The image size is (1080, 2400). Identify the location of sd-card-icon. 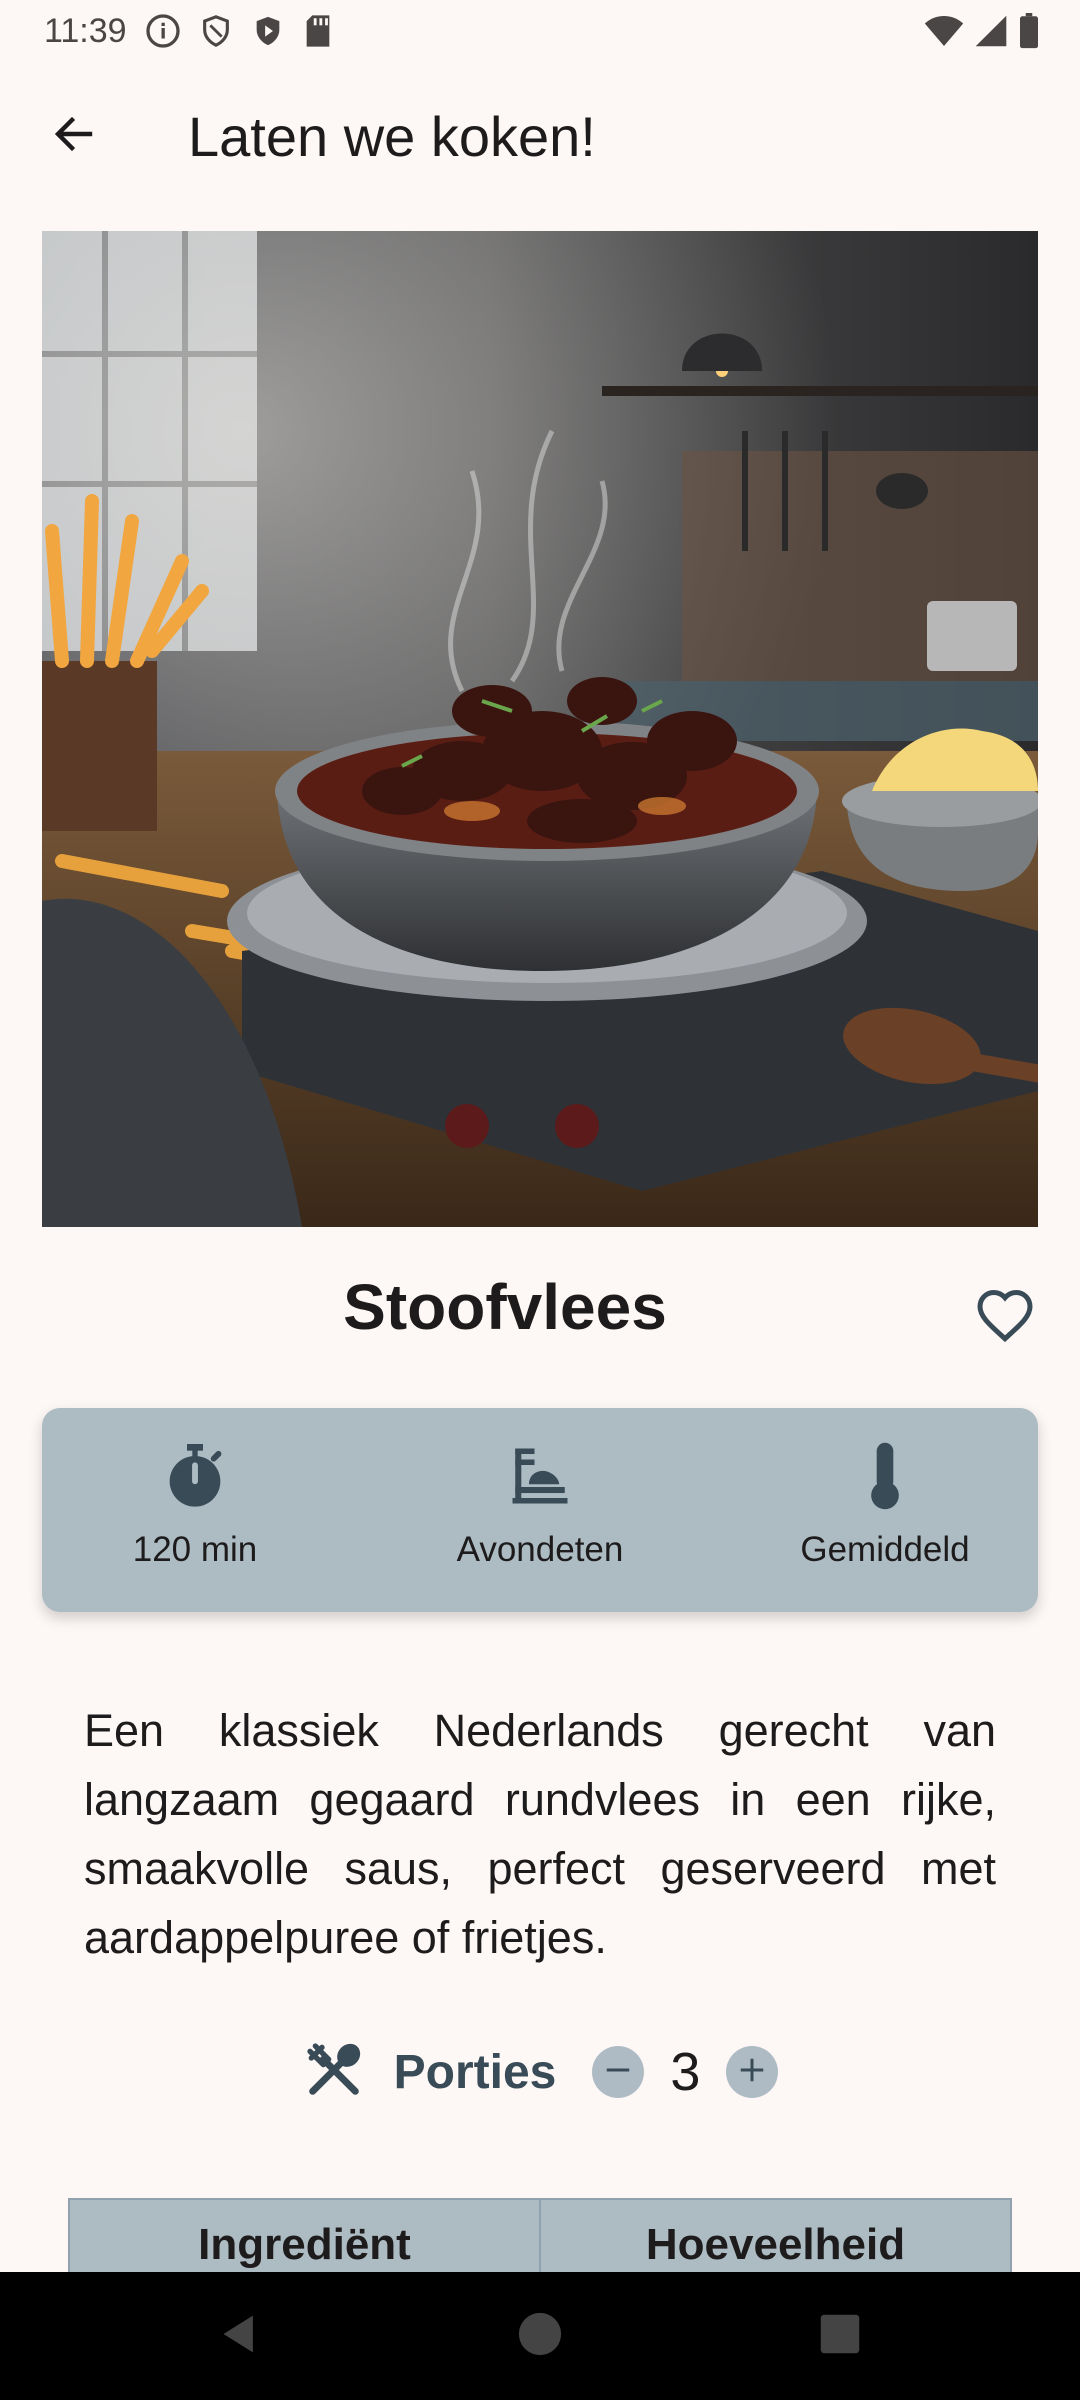
(318, 31).